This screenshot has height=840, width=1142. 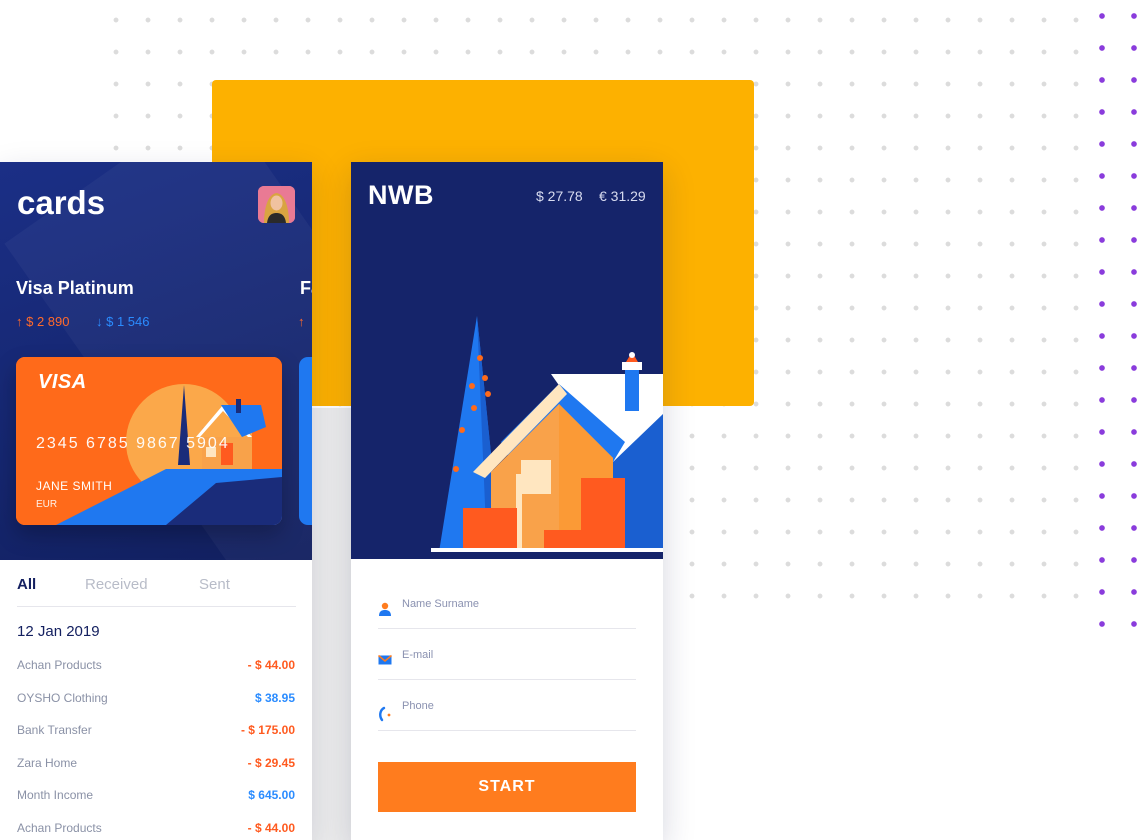 What do you see at coordinates (385, 609) in the screenshot?
I see `user-icon` at bounding box center [385, 609].